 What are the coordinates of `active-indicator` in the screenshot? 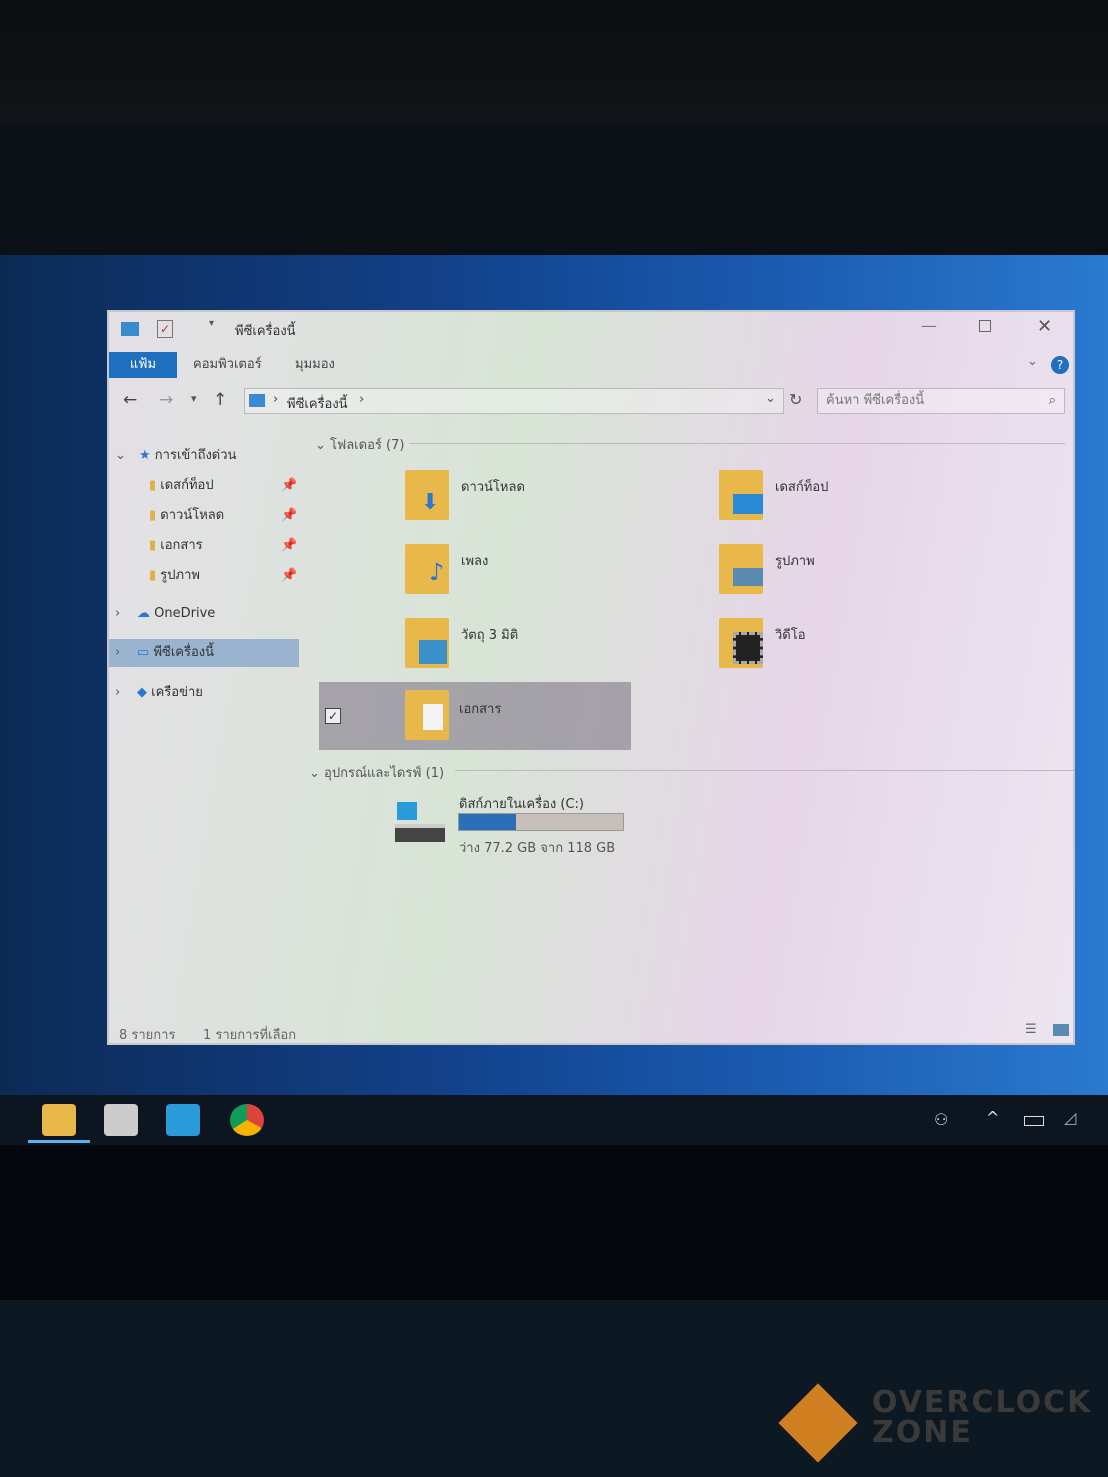 It's located at (59, 1141).